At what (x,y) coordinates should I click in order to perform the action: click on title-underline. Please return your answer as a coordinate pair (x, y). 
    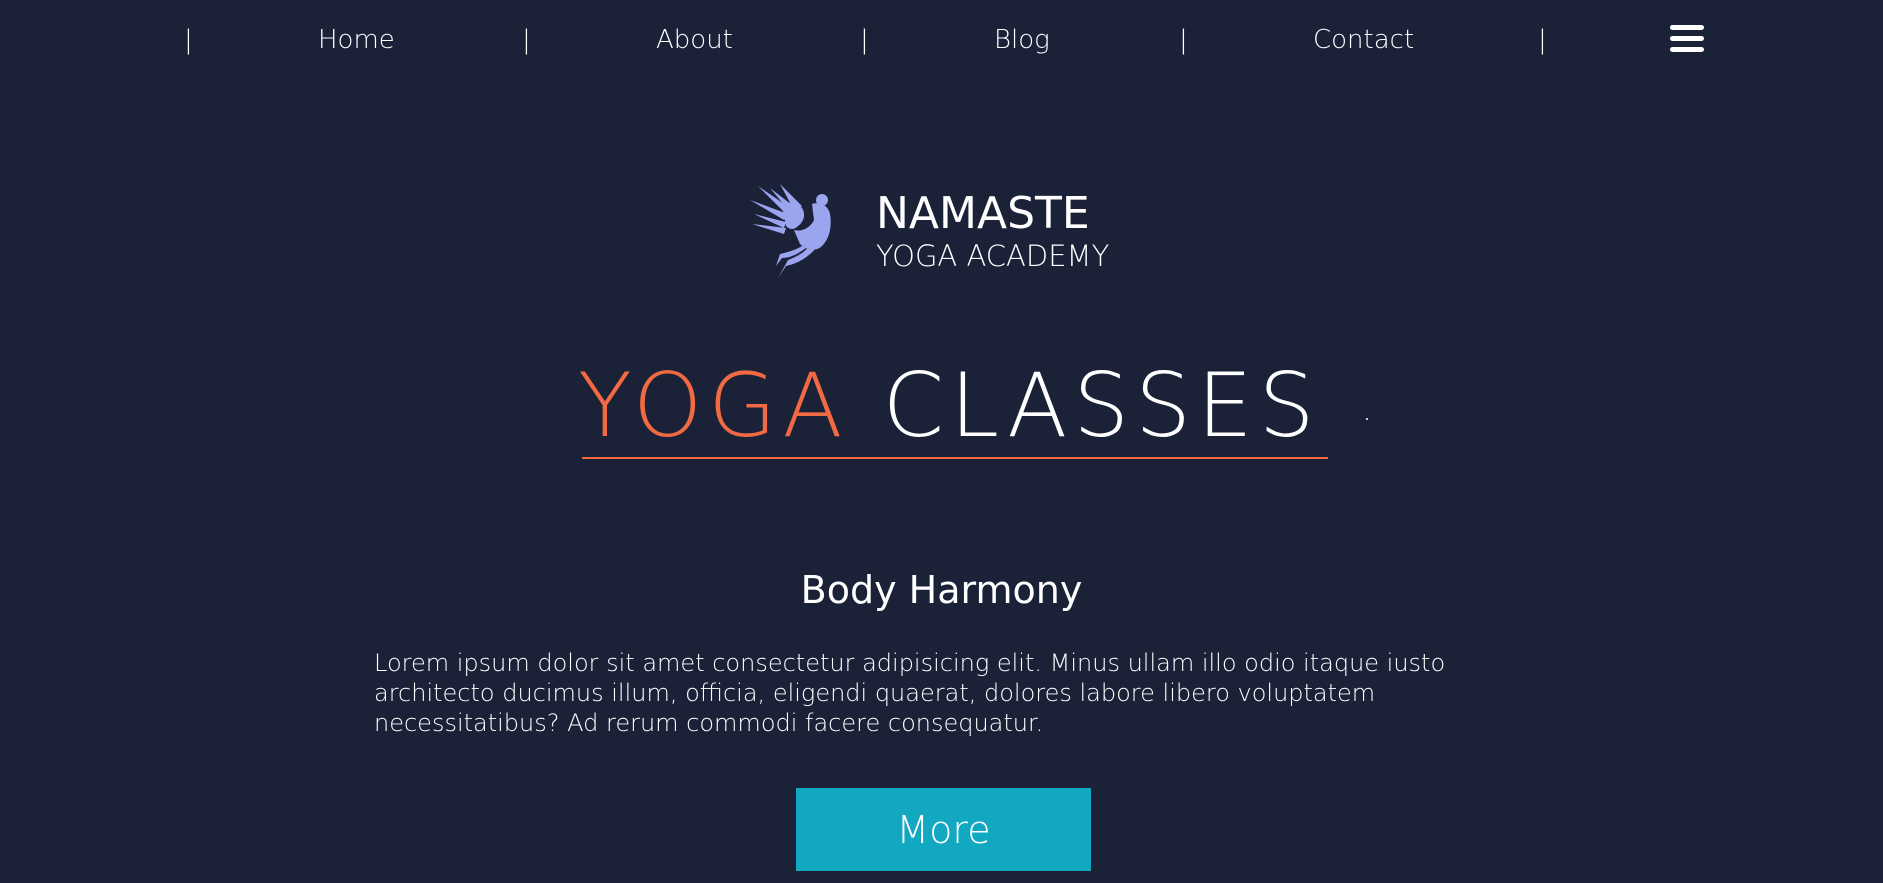
    Looking at the image, I should click on (955, 458).